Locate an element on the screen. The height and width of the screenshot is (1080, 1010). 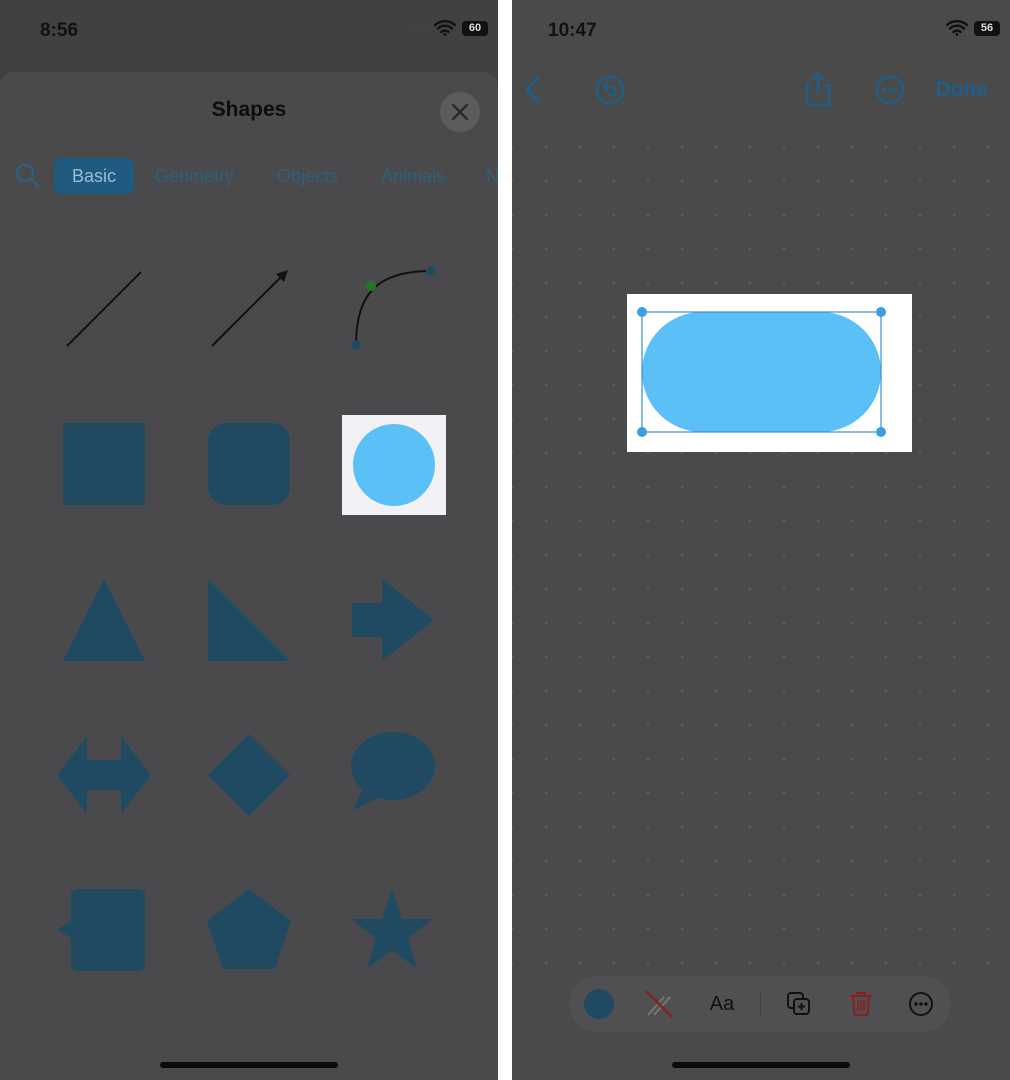
shape-circle-selected is located at coordinates (394, 465).